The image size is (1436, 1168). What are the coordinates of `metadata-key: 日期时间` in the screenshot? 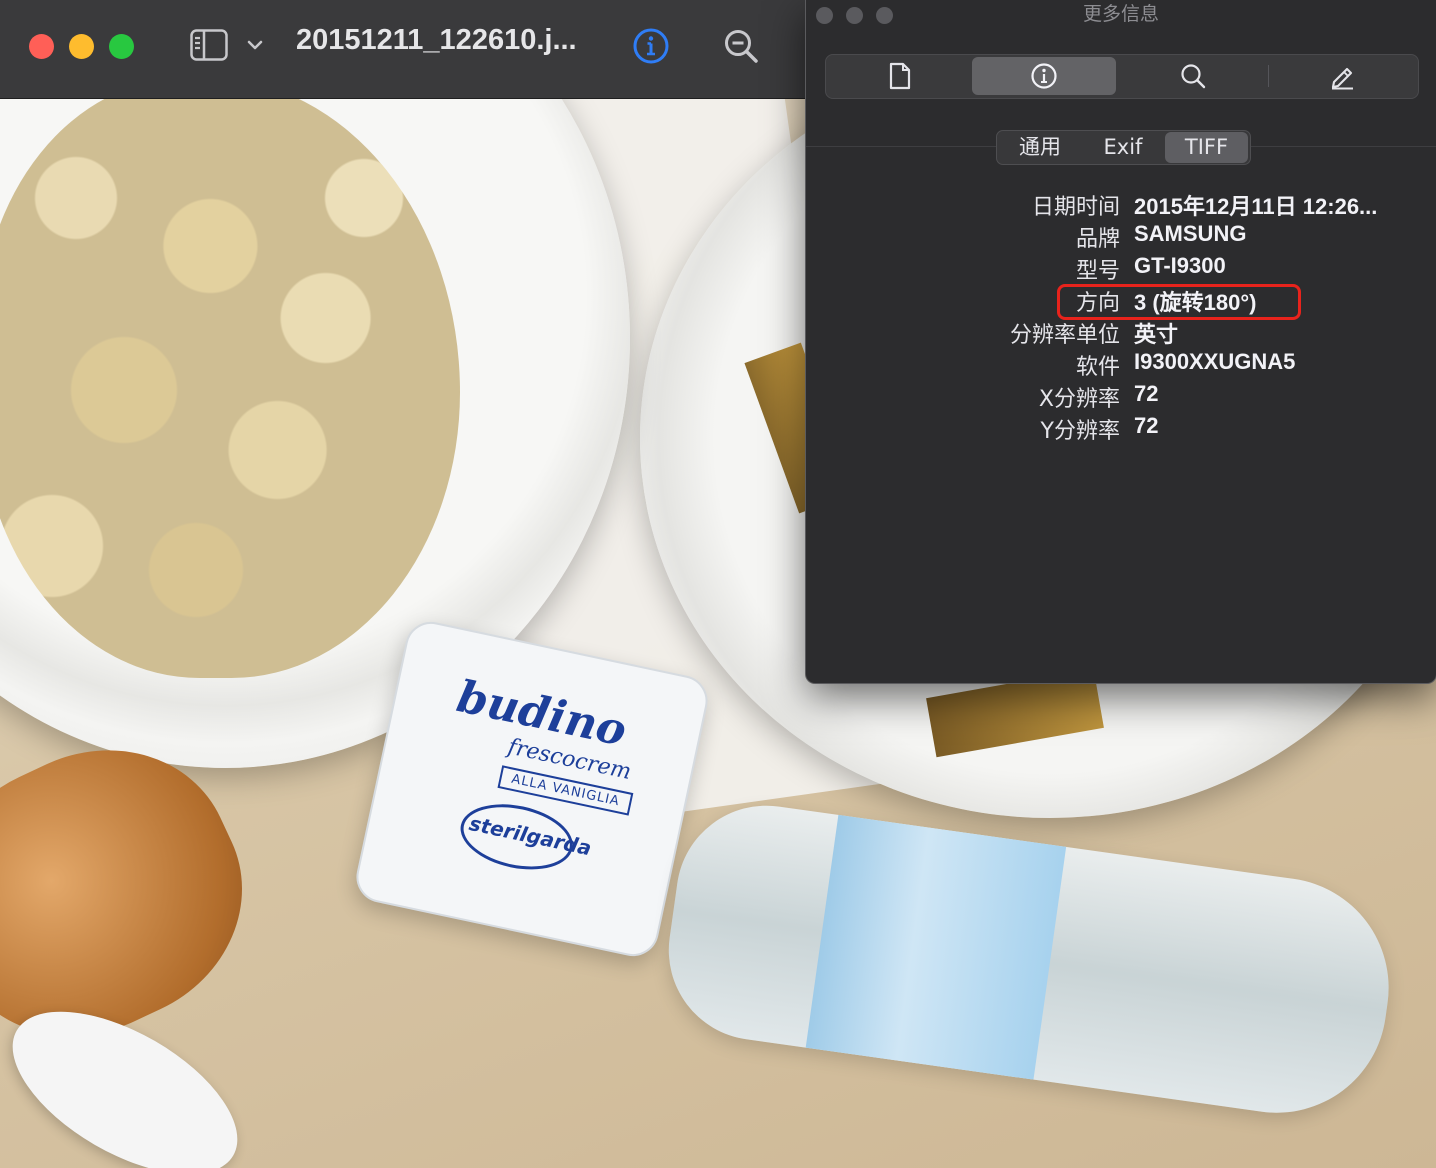 It's located at (1075, 207).